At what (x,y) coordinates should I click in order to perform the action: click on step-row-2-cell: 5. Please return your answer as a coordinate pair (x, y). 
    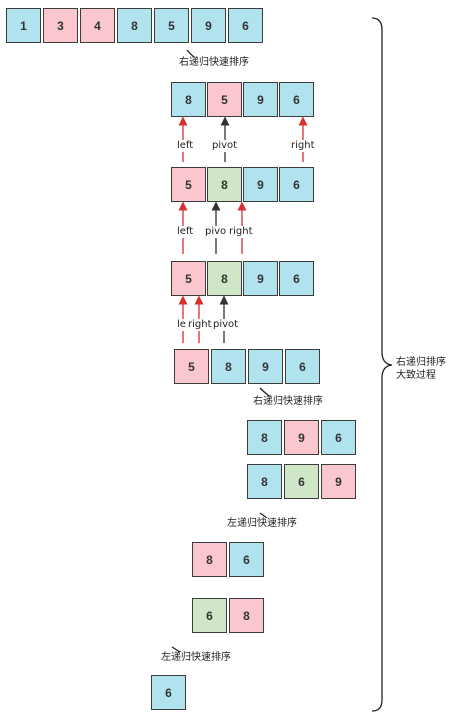
    Looking at the image, I should click on (188, 184).